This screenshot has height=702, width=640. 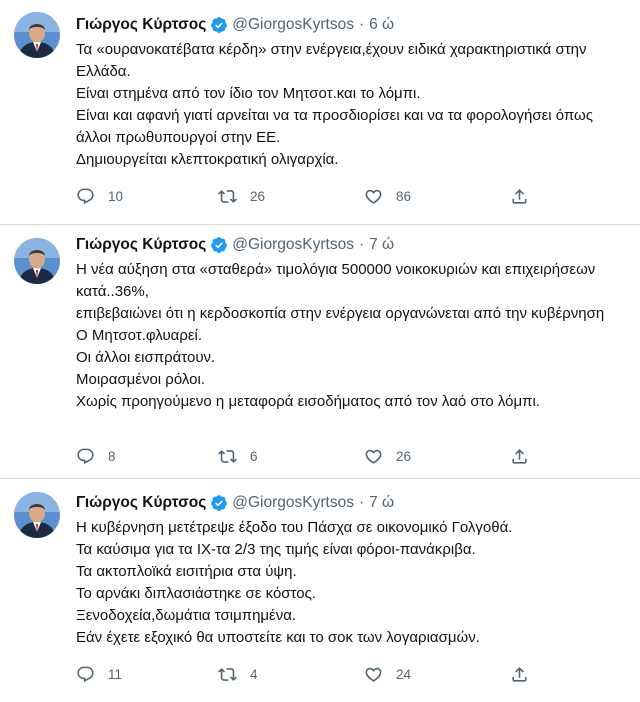 I want to click on reply-count: 8, so click(x=112, y=456).